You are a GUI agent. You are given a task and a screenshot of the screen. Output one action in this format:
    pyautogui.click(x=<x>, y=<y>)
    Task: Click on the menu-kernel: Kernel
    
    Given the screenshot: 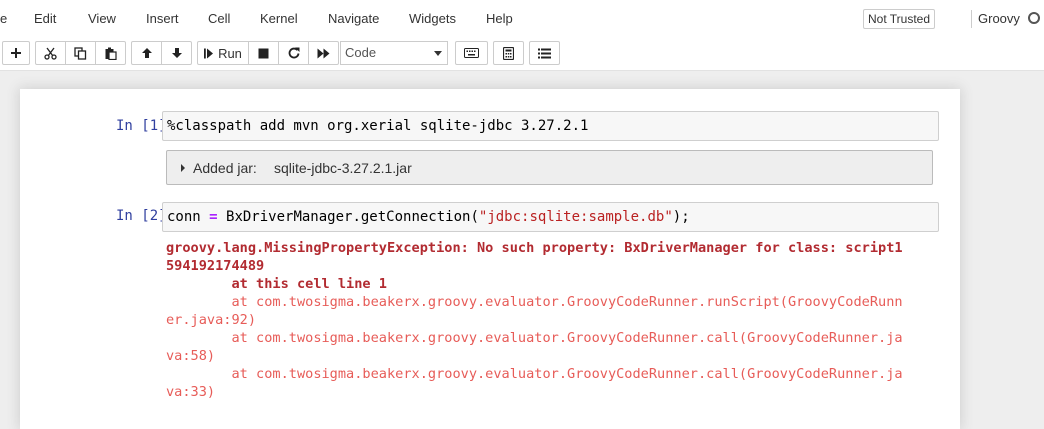 What is the action you would take?
    pyautogui.click(x=279, y=18)
    